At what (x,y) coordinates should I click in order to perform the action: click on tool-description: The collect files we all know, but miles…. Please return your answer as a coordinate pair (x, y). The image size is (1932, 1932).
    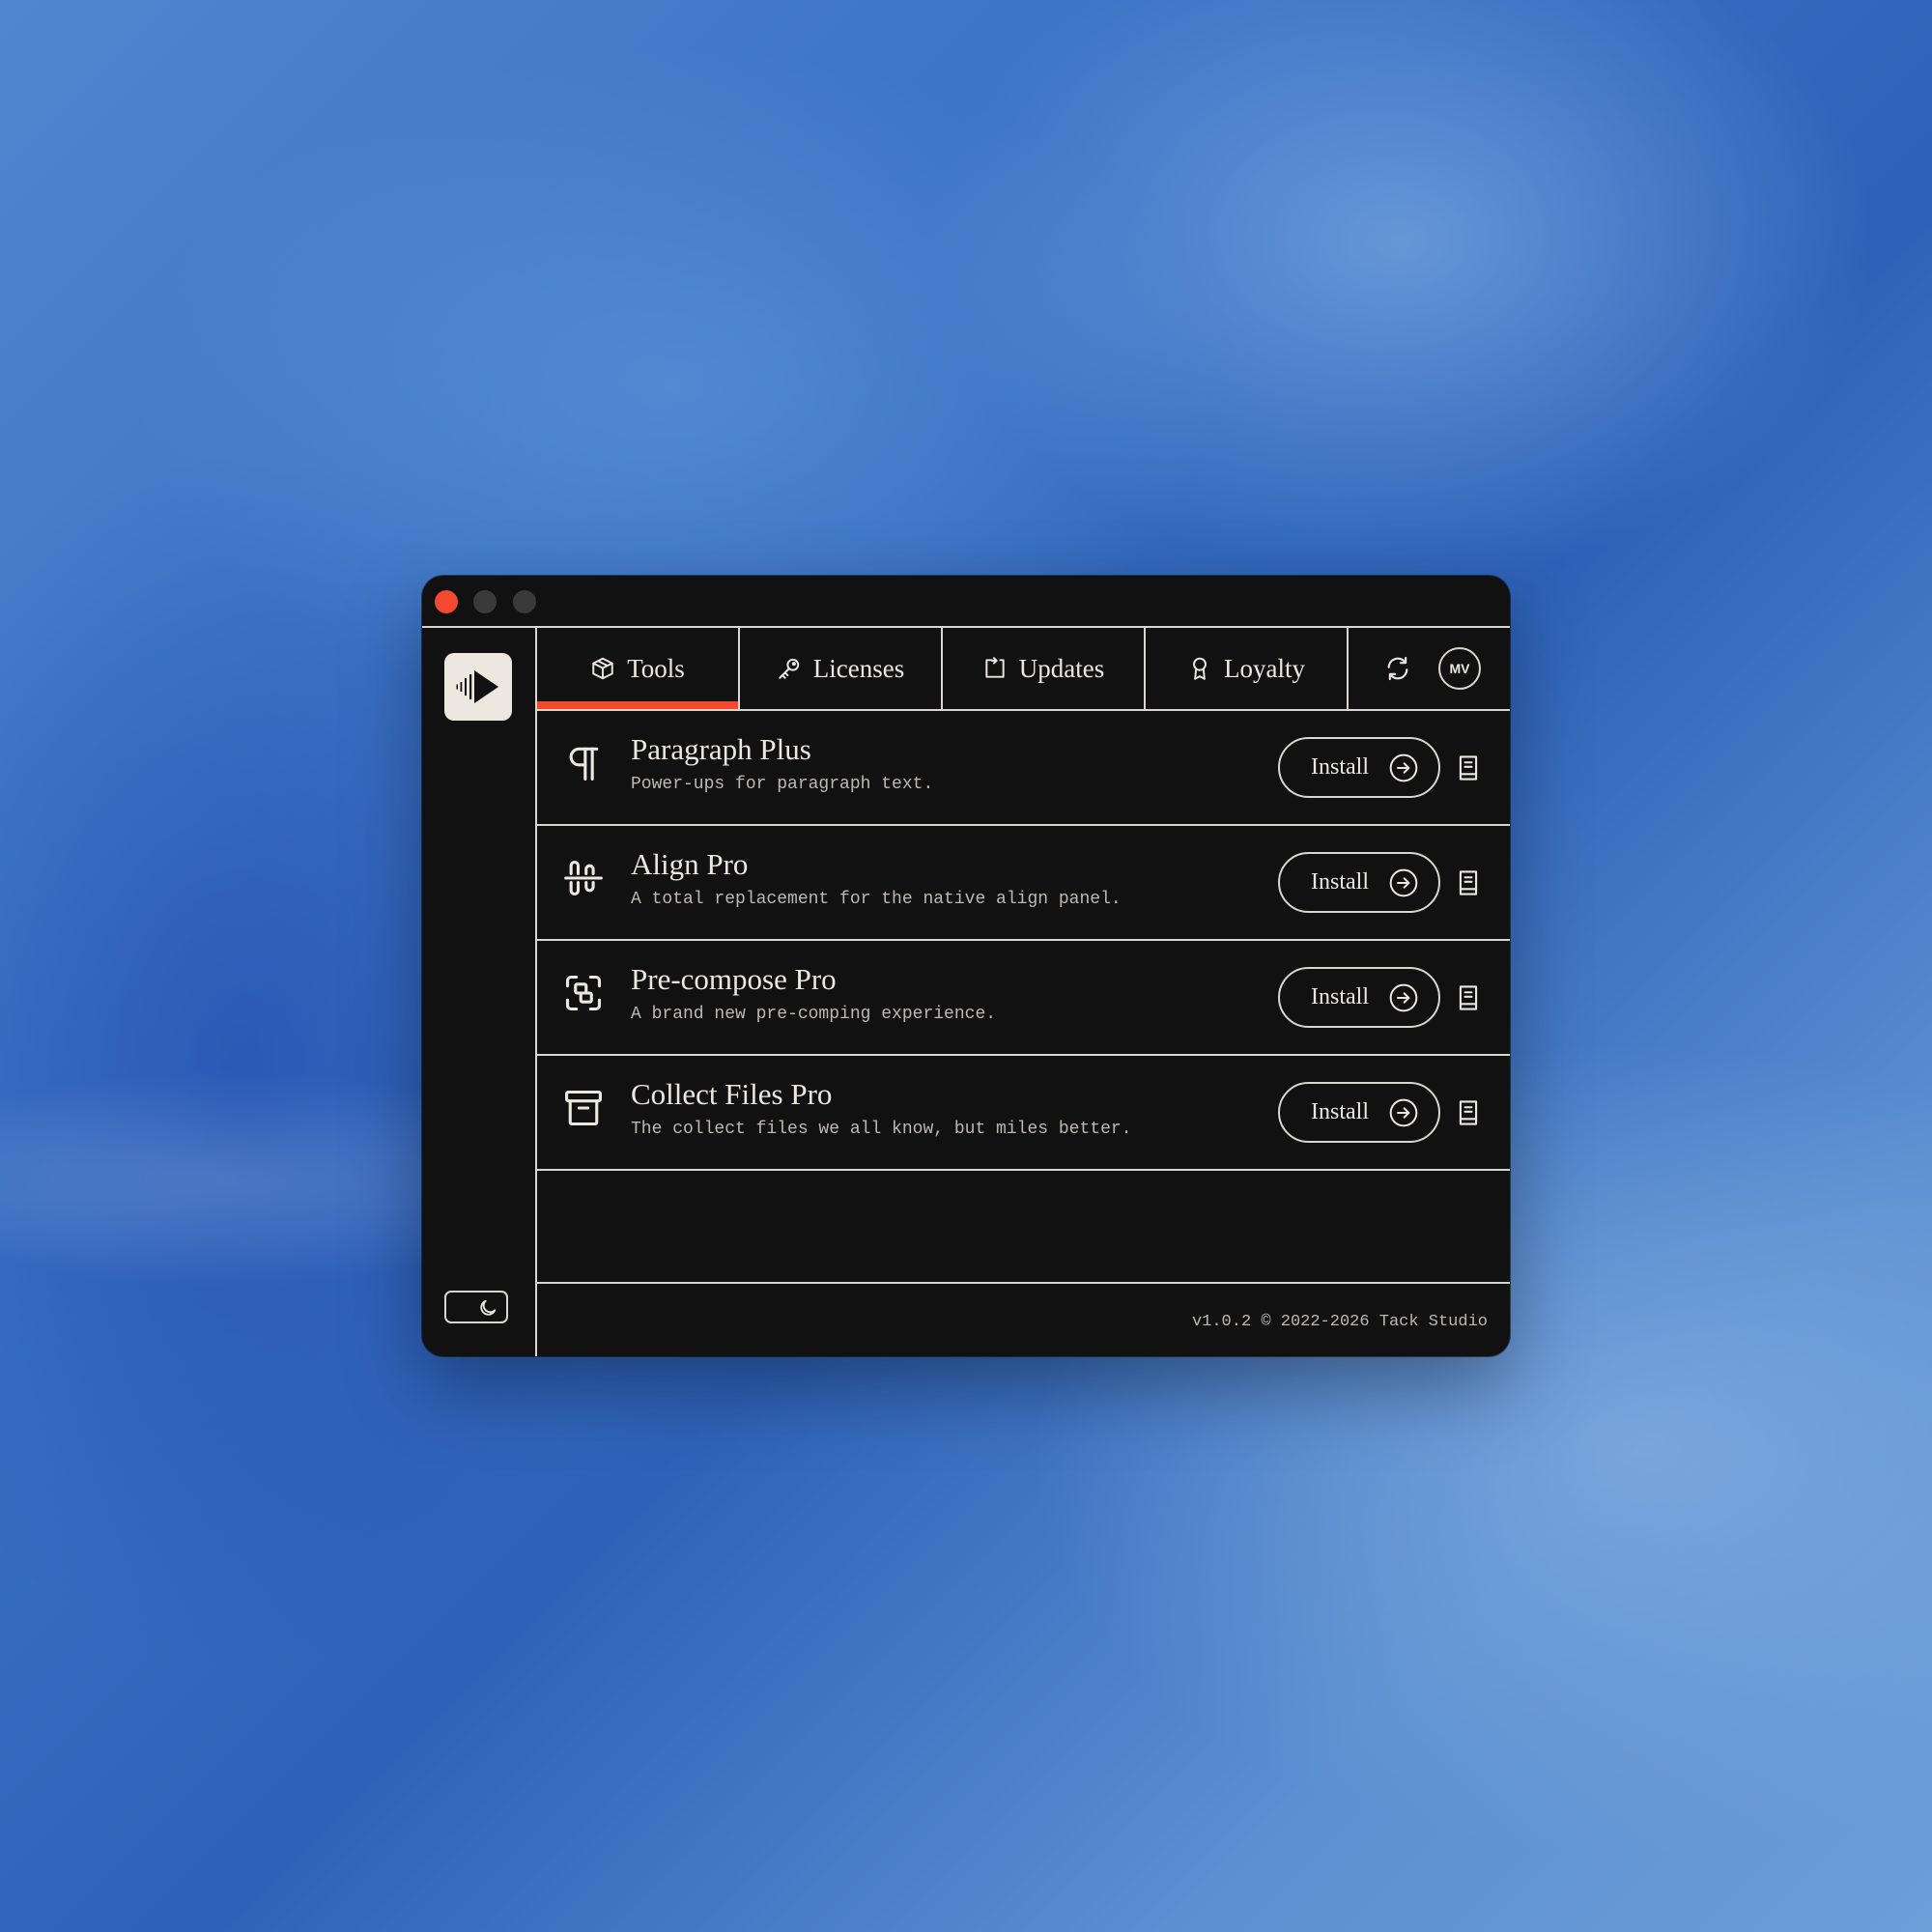
    Looking at the image, I should click on (881, 1129).